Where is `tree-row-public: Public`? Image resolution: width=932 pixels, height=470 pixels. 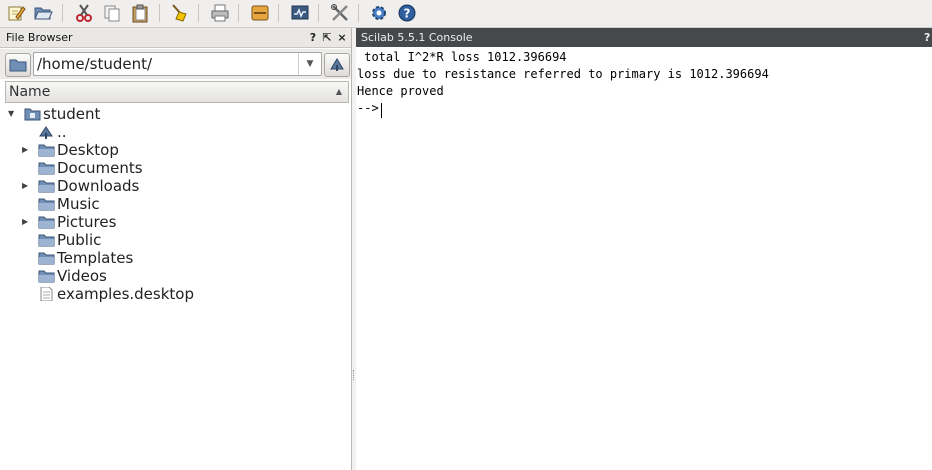
tree-row-public: Public is located at coordinates (175, 240).